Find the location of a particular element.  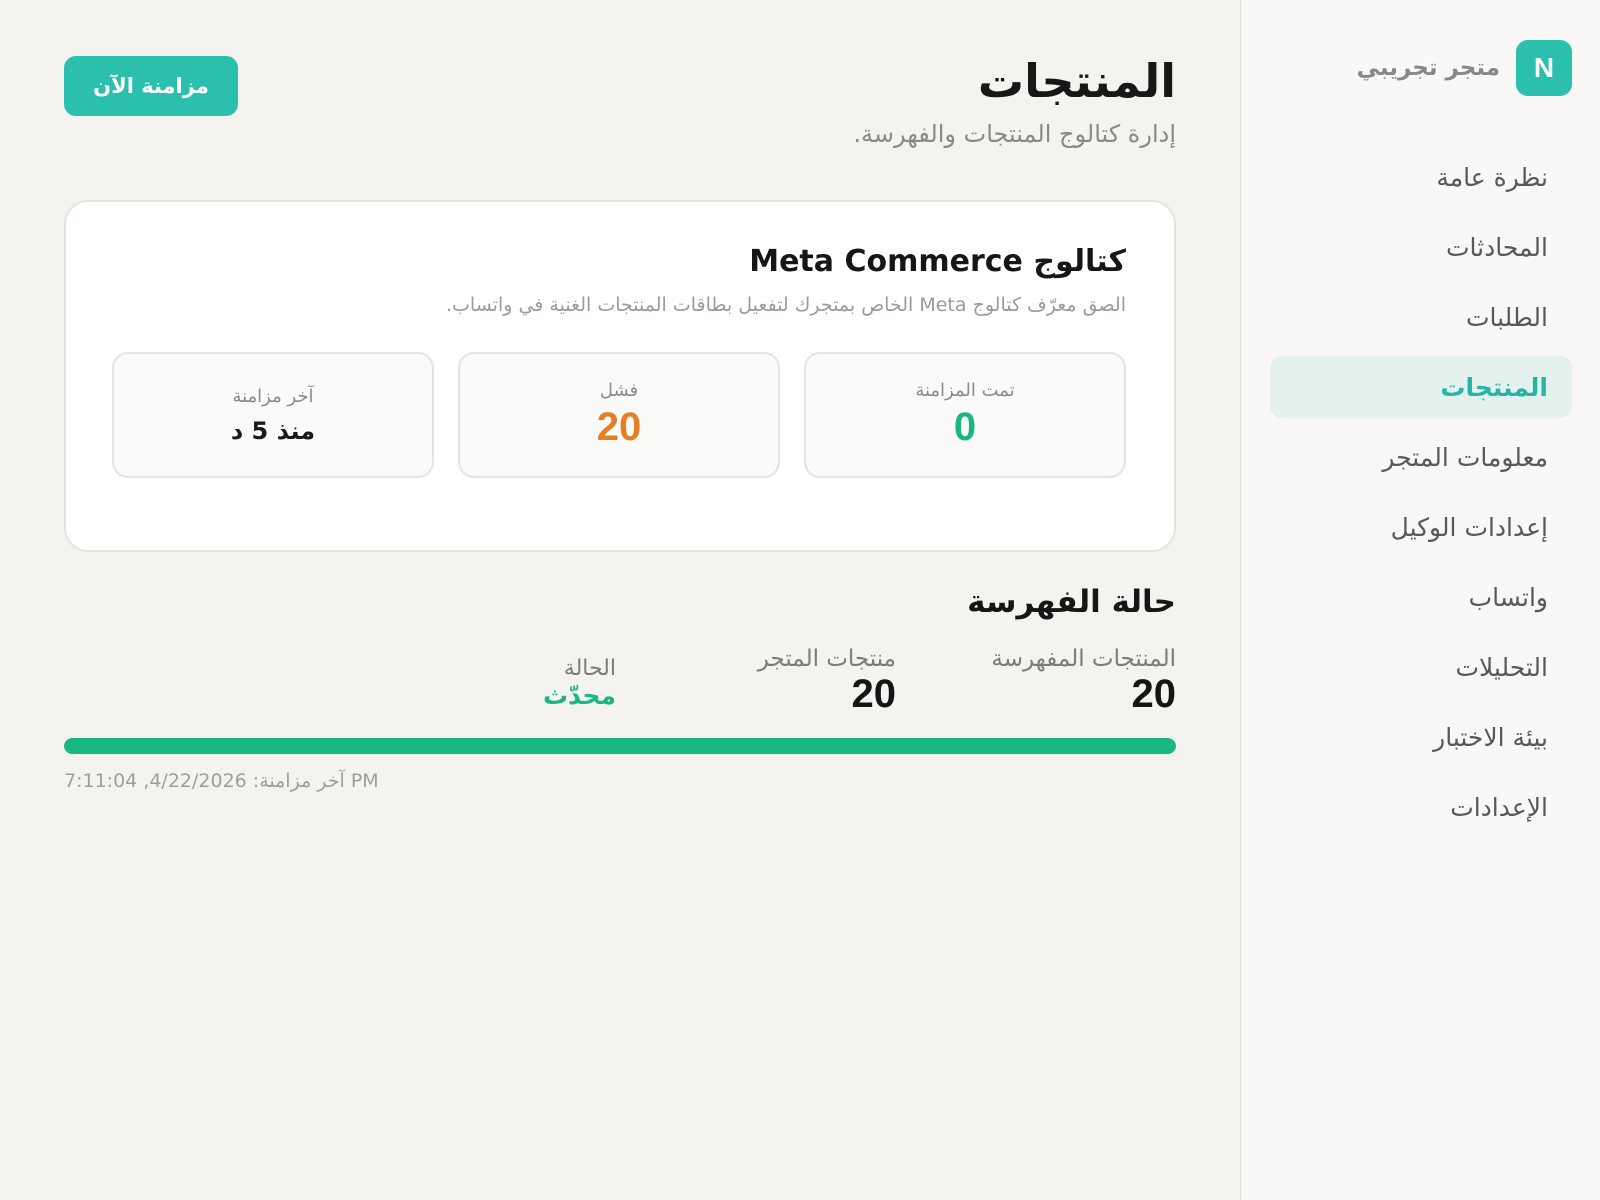

stat-synced: تمت المزامنة 0 is located at coordinates (965, 415).